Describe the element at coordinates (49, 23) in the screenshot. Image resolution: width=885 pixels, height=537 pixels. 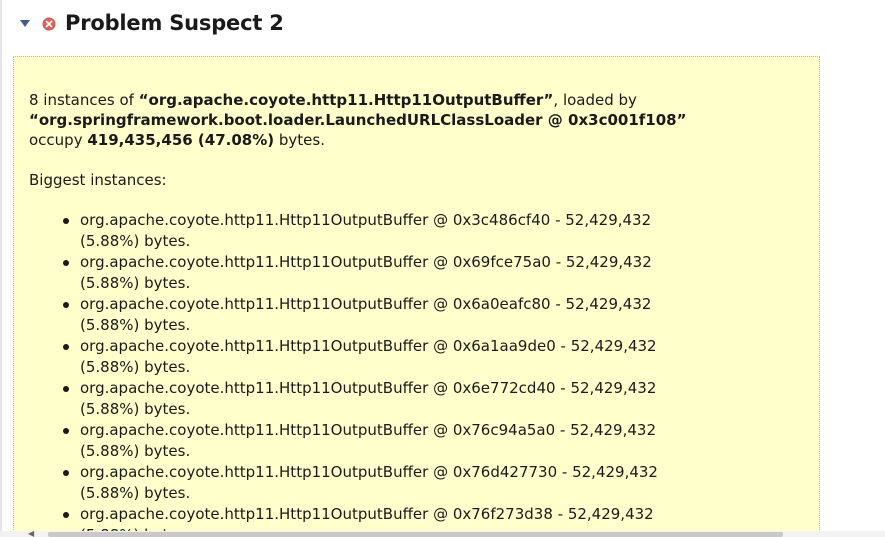
I see `error-icon` at that location.